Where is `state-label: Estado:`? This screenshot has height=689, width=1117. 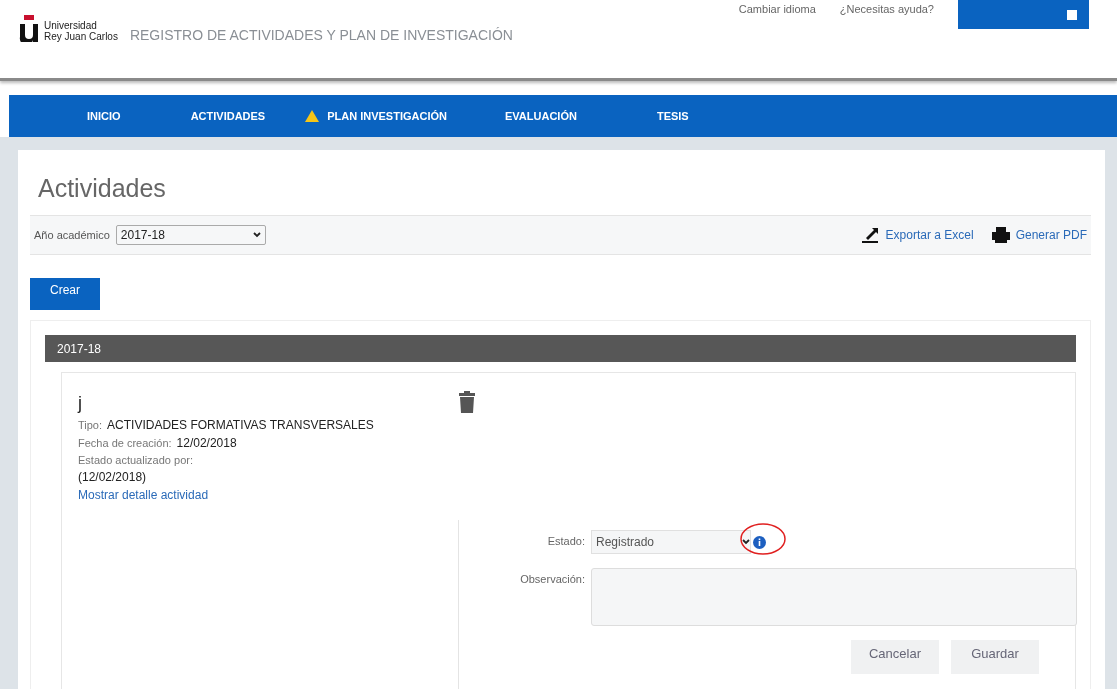
state-label: Estado: is located at coordinates (565, 540).